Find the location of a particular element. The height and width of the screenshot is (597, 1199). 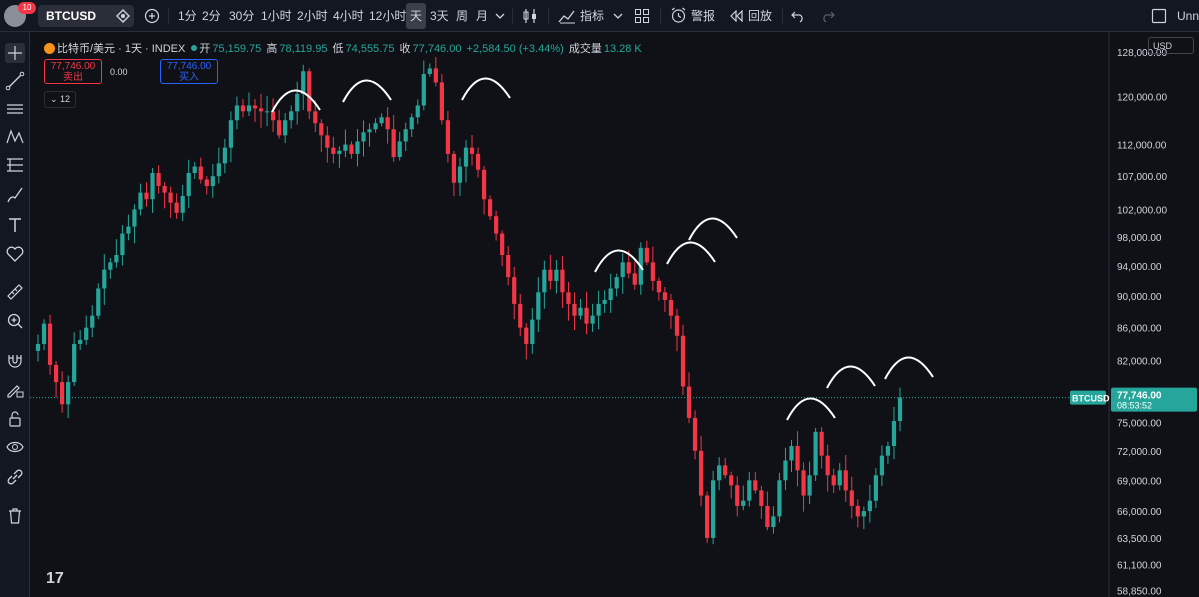

crosshair-tool is located at coordinates (15, 53).